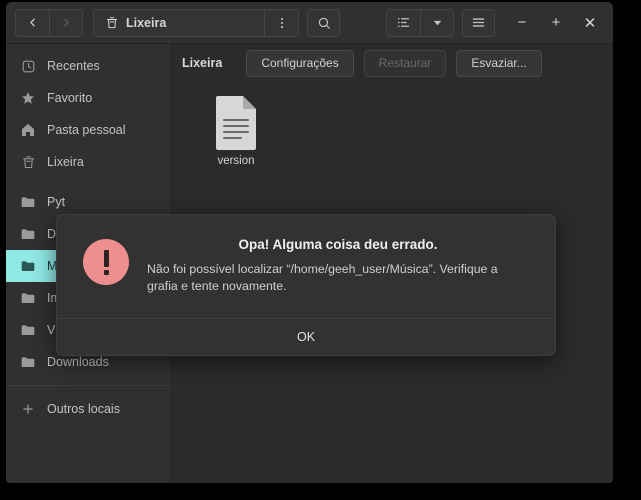 The width and height of the screenshot is (641, 500). I want to click on sidebar-separator, so click(88, 385).